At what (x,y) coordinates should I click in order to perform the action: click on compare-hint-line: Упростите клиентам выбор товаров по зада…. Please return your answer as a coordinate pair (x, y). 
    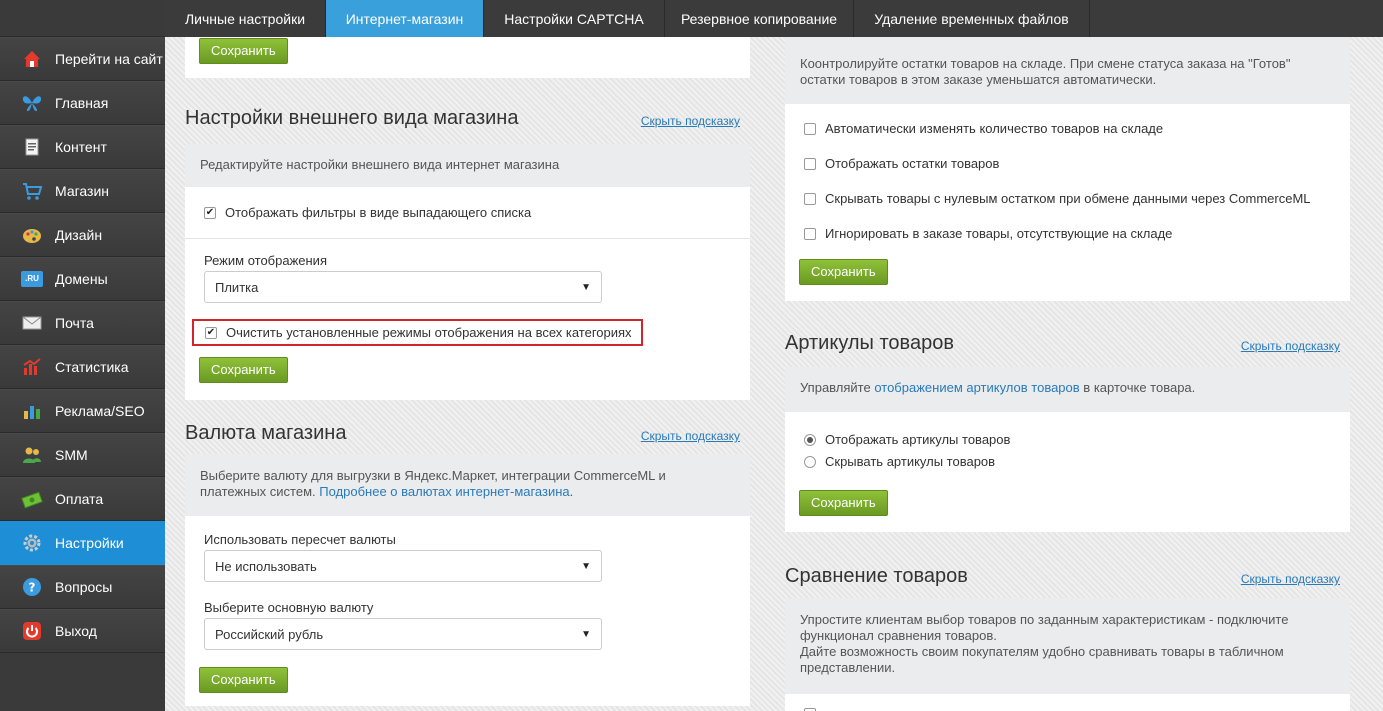
    Looking at the image, I should click on (1044, 619).